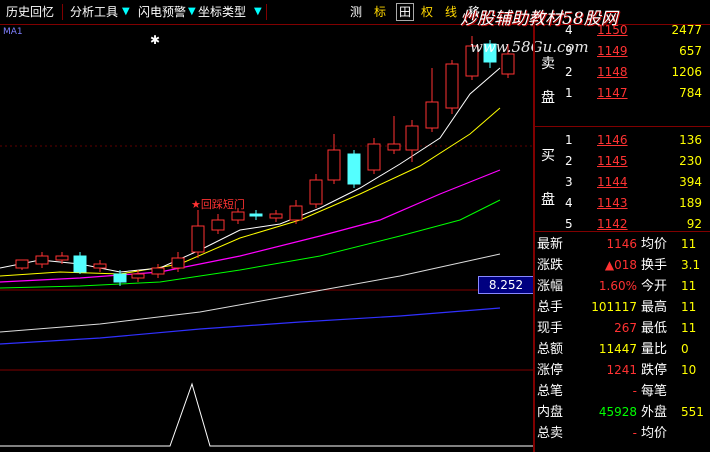 The height and width of the screenshot is (452, 710). I want to click on stat-value: 1146, so click(621, 244).